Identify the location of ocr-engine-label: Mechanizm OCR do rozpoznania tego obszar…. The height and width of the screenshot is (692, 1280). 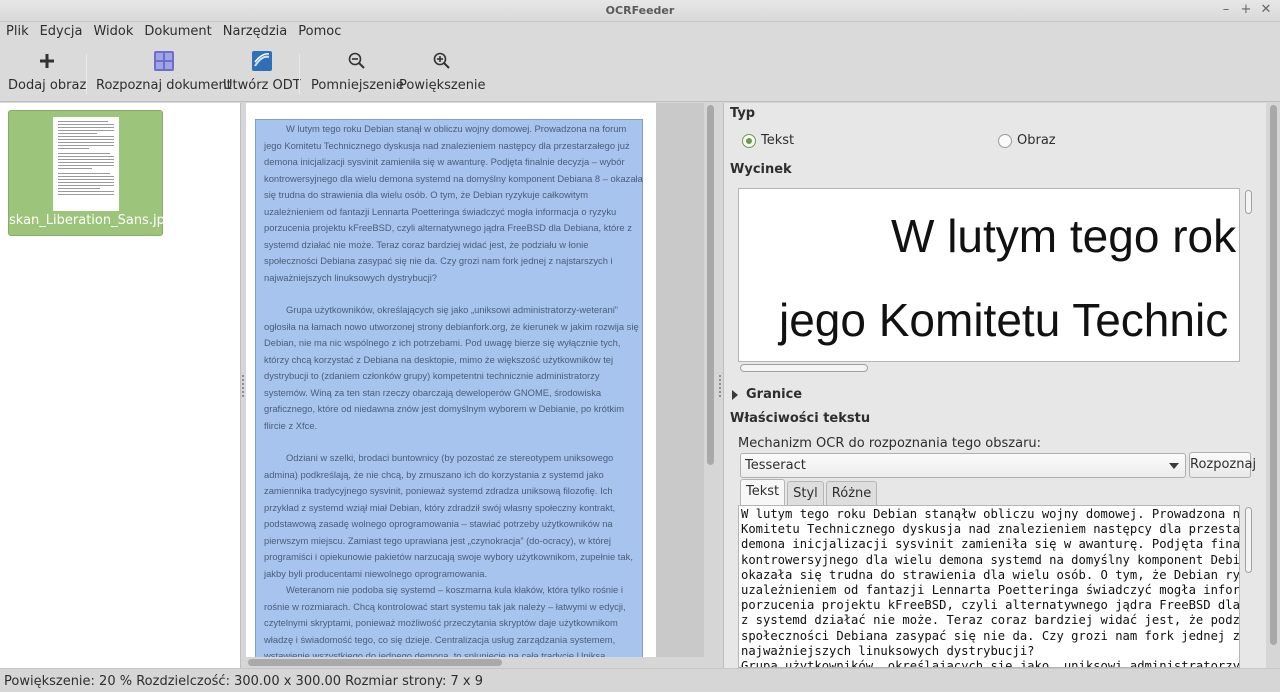
(890, 443).